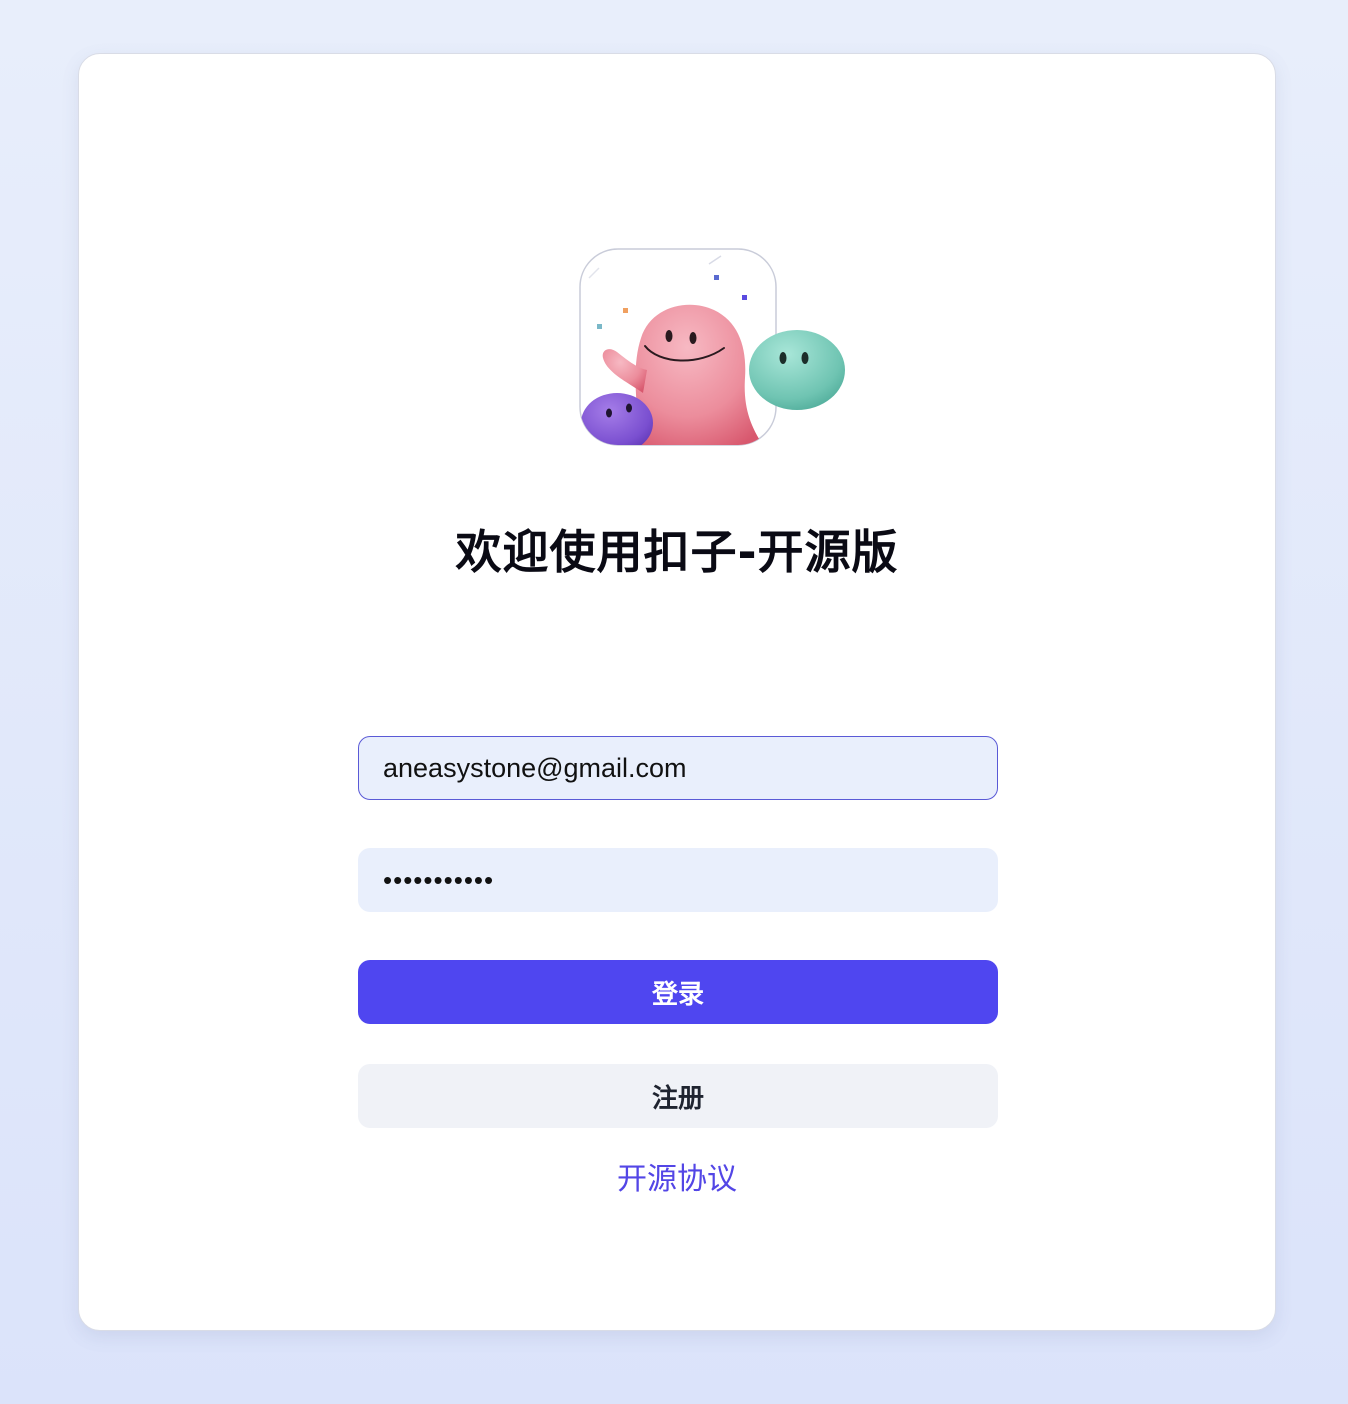  What do you see at coordinates (677, 552) in the screenshot?
I see `page-title: 欢迎使用扣子-开源版` at bounding box center [677, 552].